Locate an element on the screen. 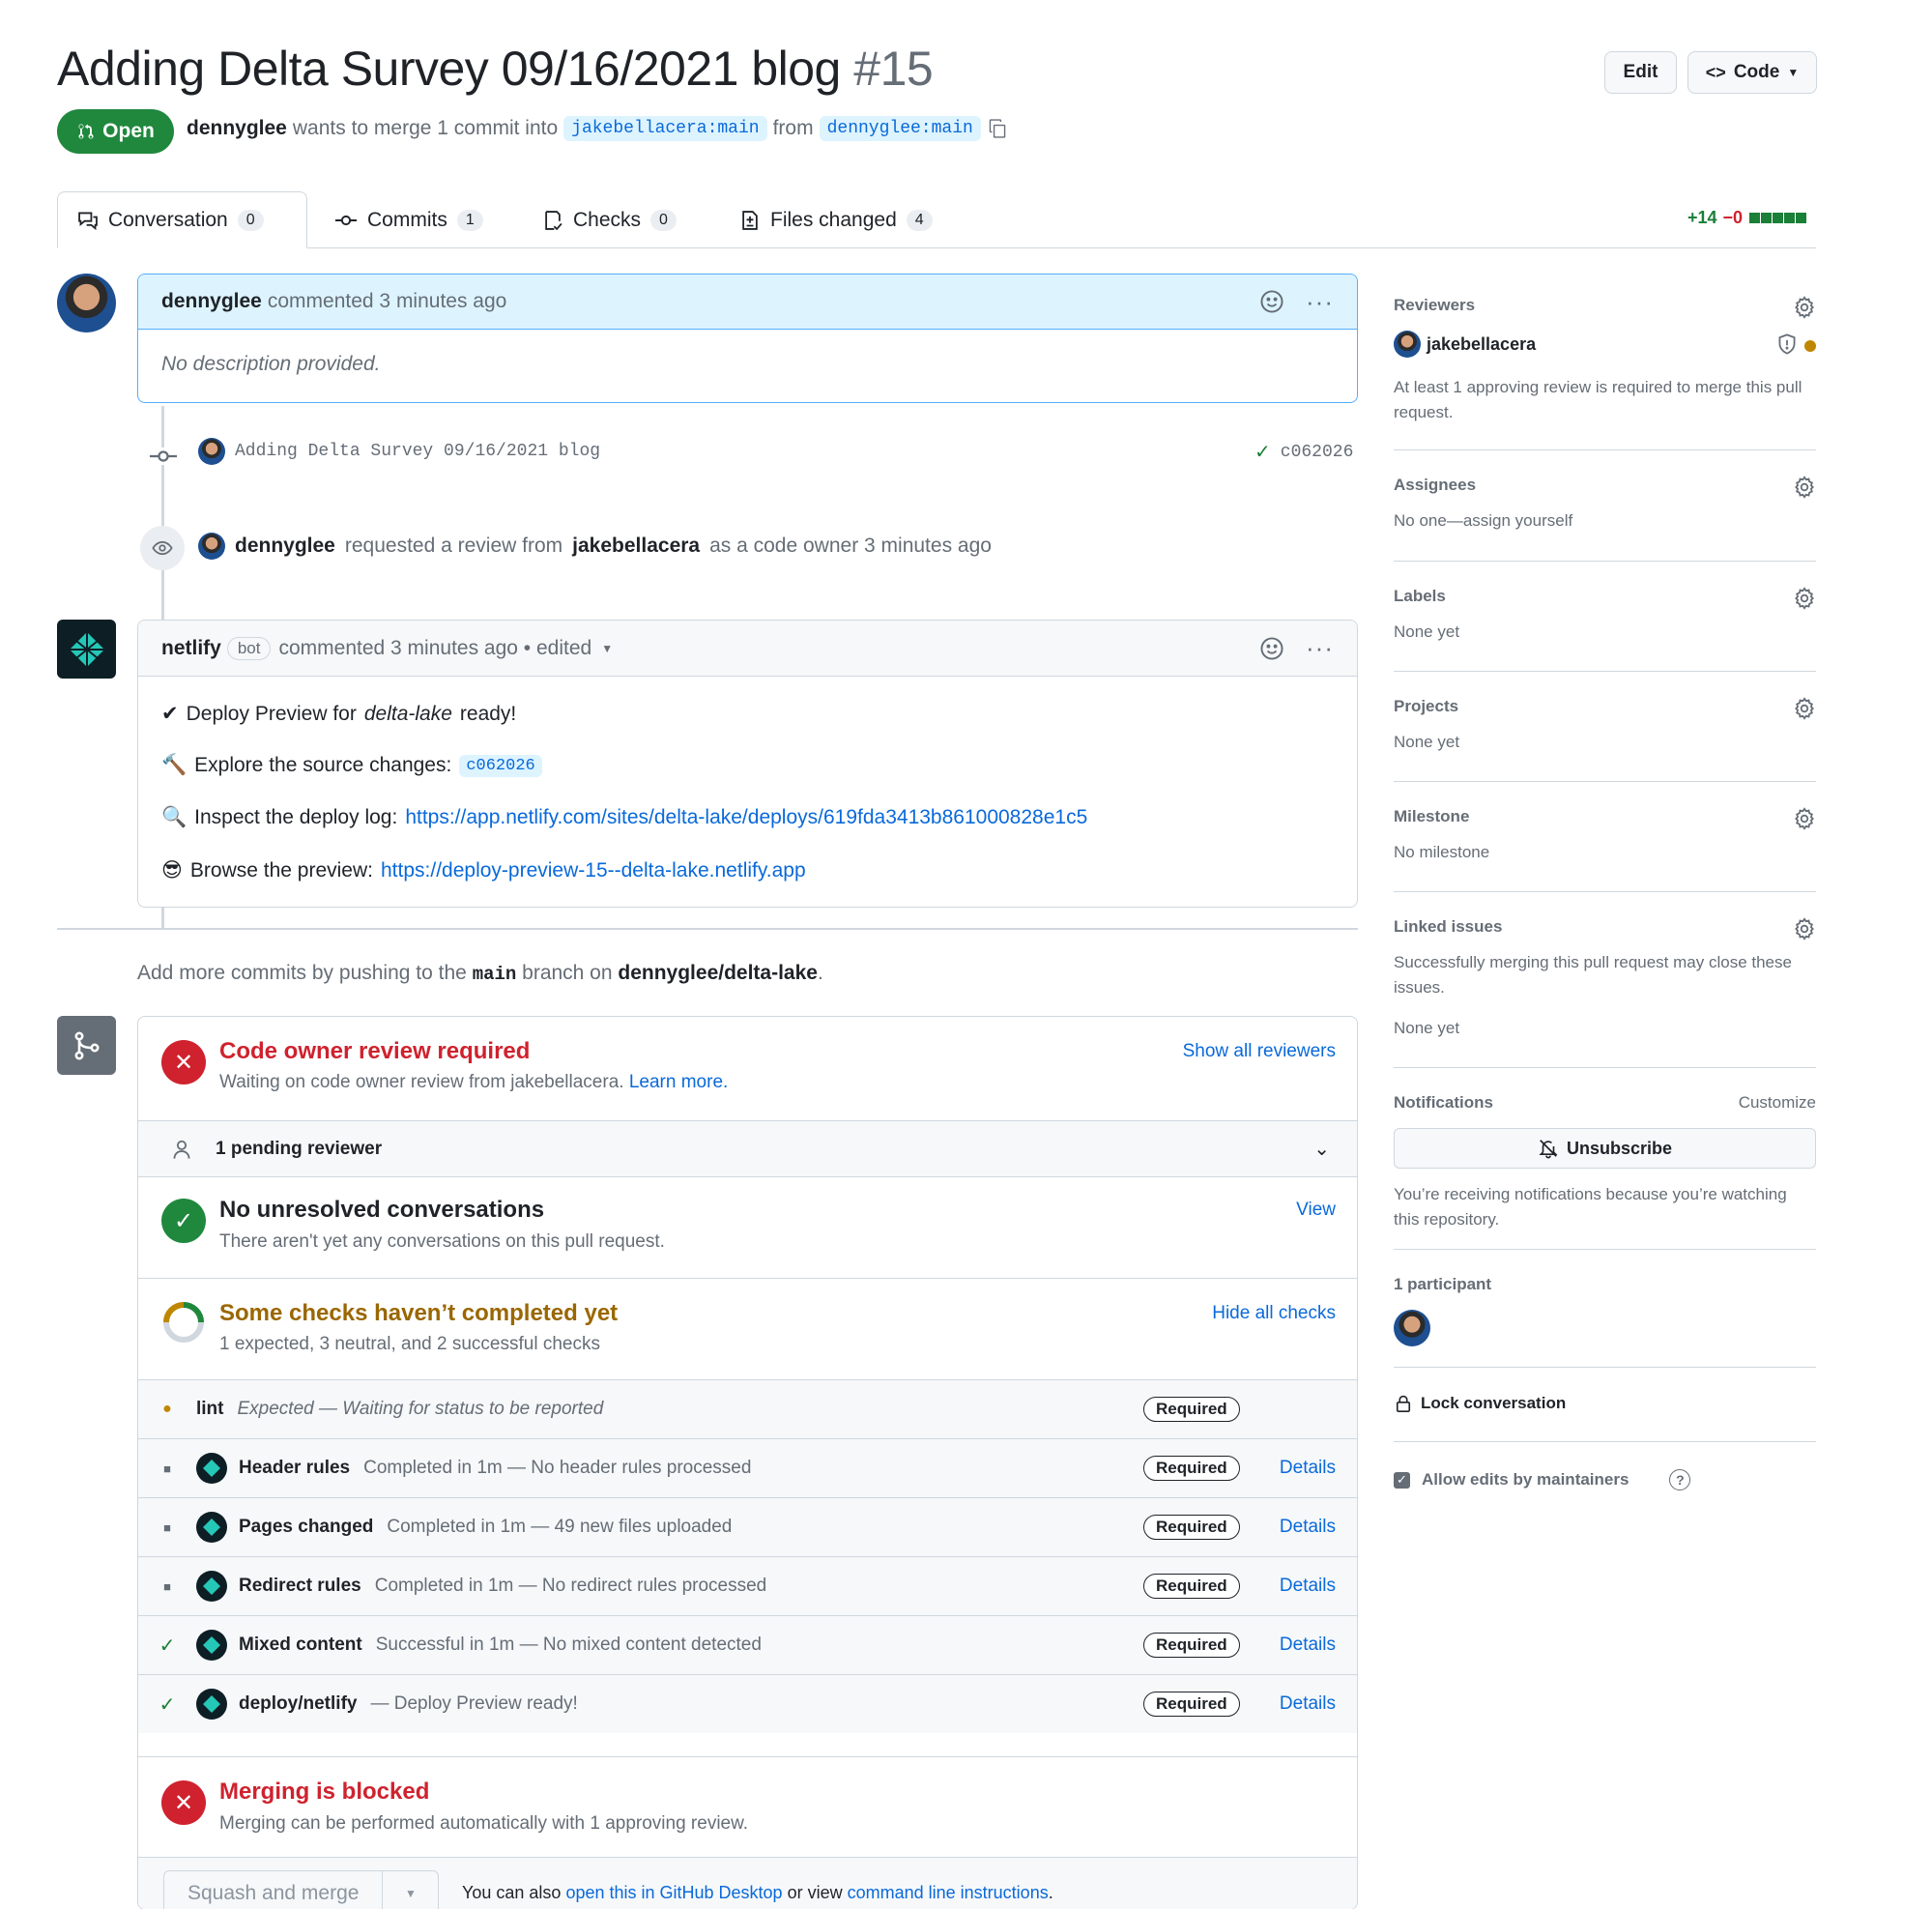 This screenshot has height=1909, width=1932. view-conversations-link: View is located at coordinates (1316, 1210).